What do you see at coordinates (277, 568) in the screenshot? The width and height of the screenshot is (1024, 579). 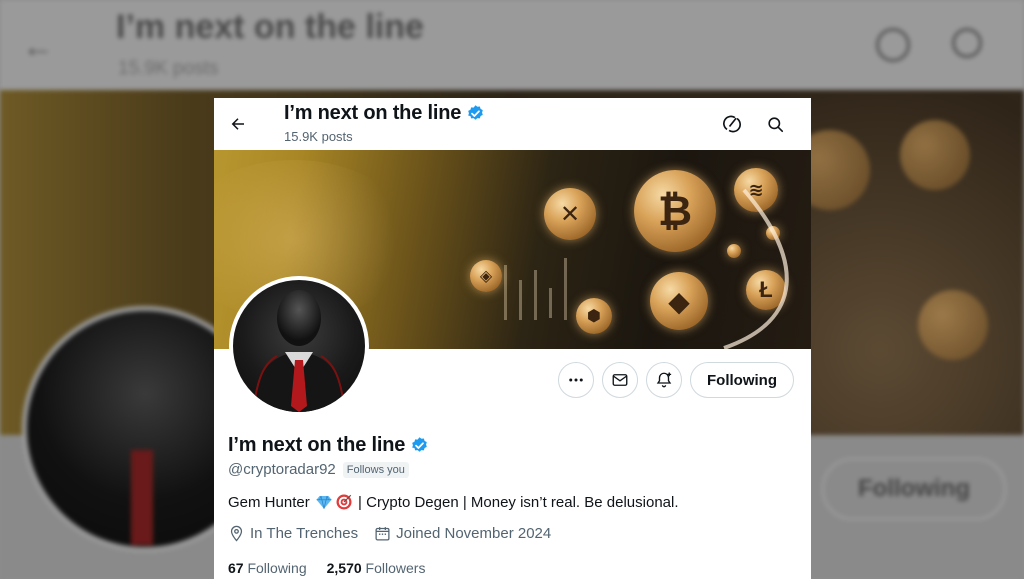 I see `following-label: Following` at bounding box center [277, 568].